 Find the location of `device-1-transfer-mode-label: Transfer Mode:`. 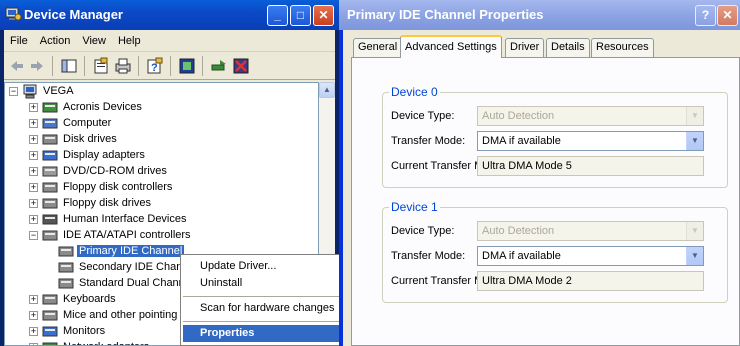

device-1-transfer-mode-label: Transfer Mode: is located at coordinates (428, 256).